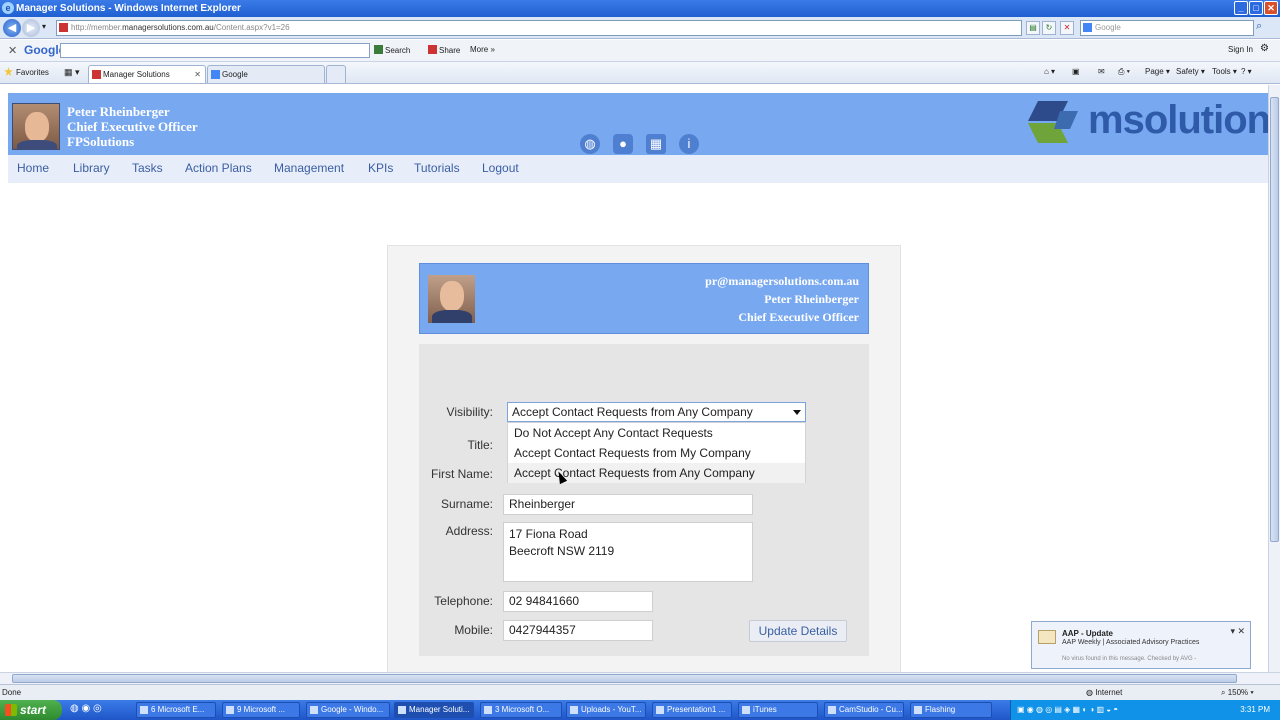 This screenshot has height=720, width=1280. Describe the element at coordinates (1108, 27) in the screenshot. I see `ie-search-placeholder: Google` at that location.